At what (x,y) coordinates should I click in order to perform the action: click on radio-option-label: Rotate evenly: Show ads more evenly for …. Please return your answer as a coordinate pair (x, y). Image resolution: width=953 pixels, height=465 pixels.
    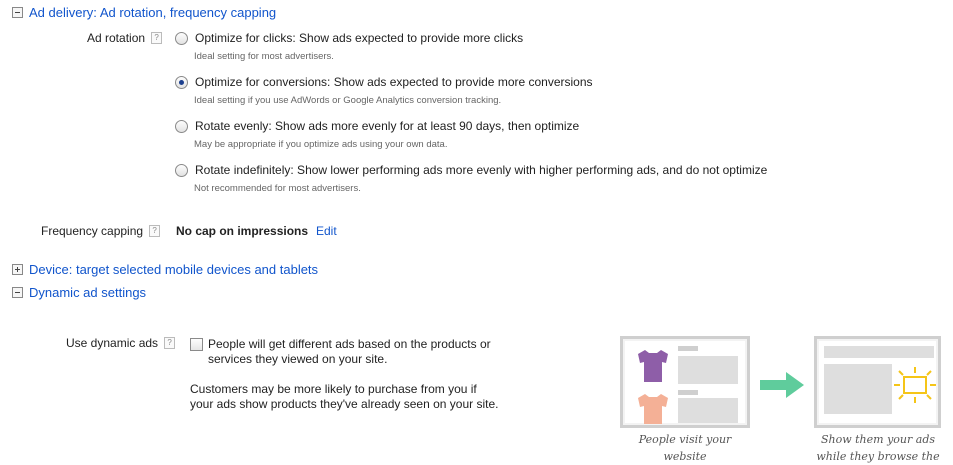
    Looking at the image, I should click on (387, 126).